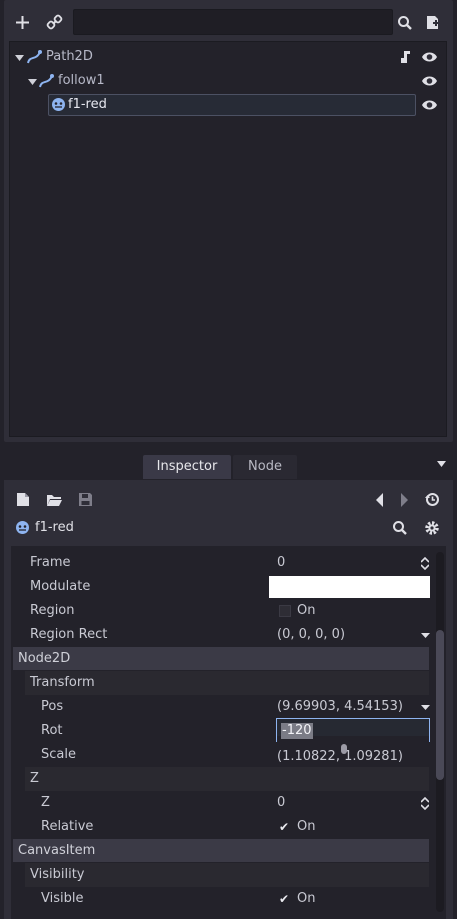 This screenshot has width=457, height=919. What do you see at coordinates (441, 464) in the screenshot?
I see `dock-menu-arrow-icon` at bounding box center [441, 464].